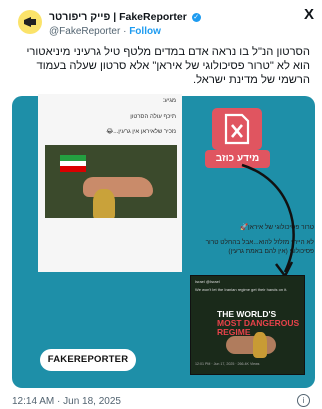 The image size is (322, 409). What do you see at coordinates (141, 132) in the screenshot?
I see `chat-line-3: נזכיר שלאיראן אין גרעין...😂` at bounding box center [141, 132].